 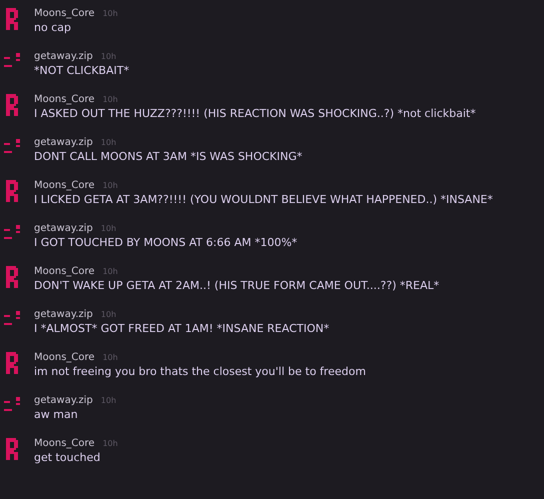 I want to click on message-text: no cap, so click(x=53, y=28).